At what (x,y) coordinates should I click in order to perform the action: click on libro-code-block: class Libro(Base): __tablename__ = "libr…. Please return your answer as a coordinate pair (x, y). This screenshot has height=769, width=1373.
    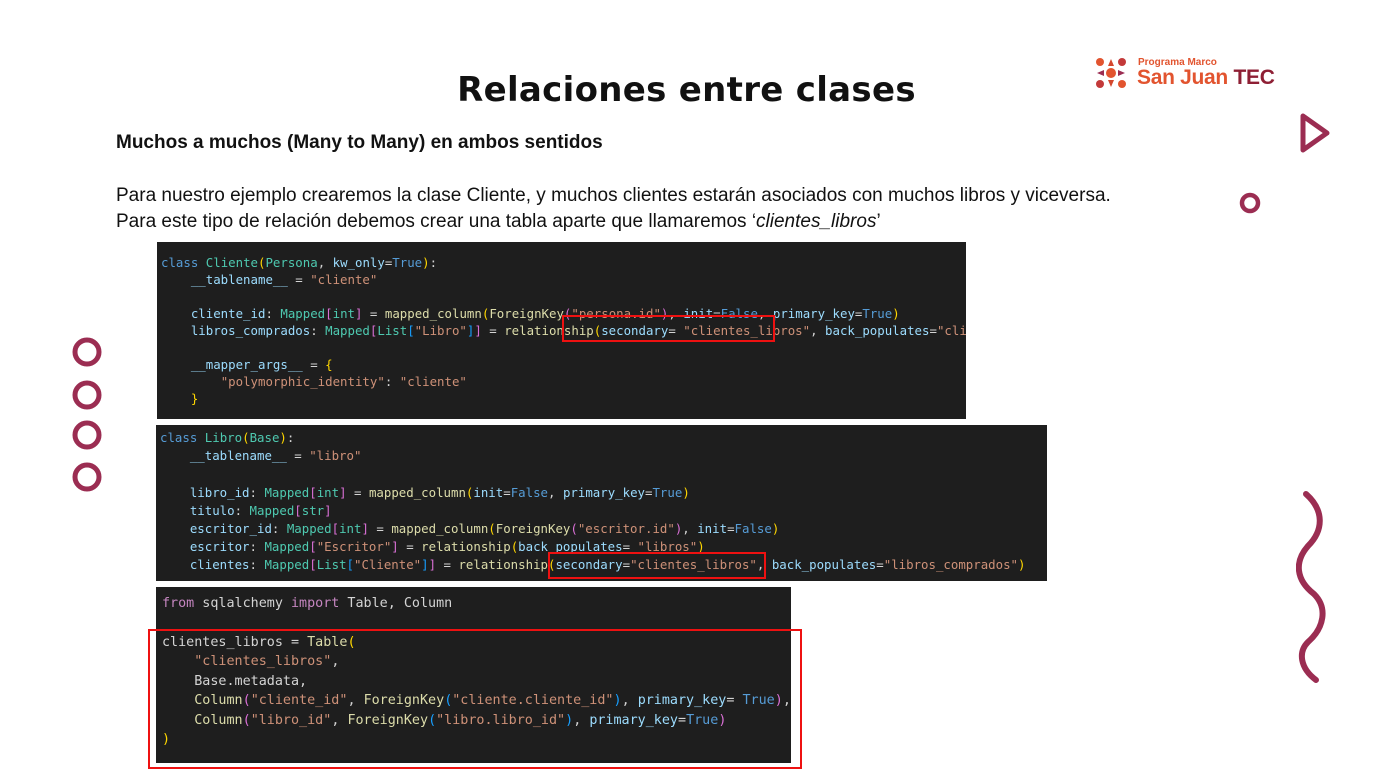
    Looking at the image, I should click on (601, 503).